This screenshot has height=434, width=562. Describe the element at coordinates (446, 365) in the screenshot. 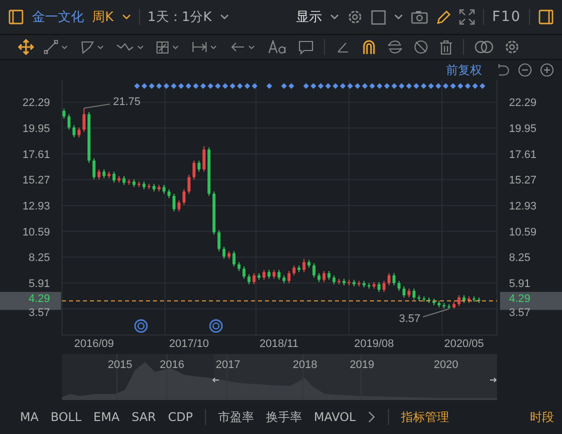

I see `year-label: 2020` at that location.